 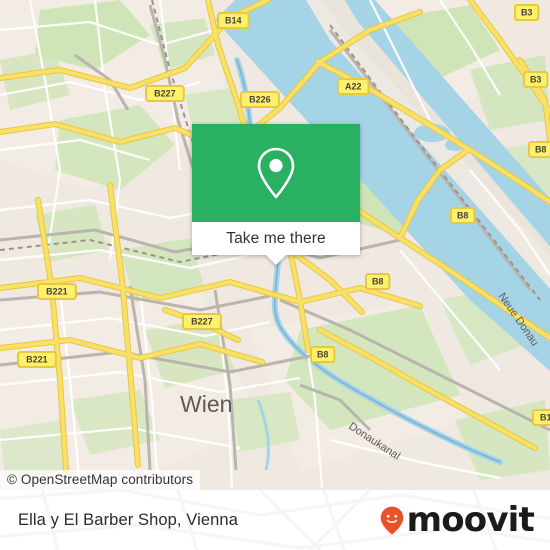 I want to click on moovit-smiling-pin-icon, so click(x=391, y=520).